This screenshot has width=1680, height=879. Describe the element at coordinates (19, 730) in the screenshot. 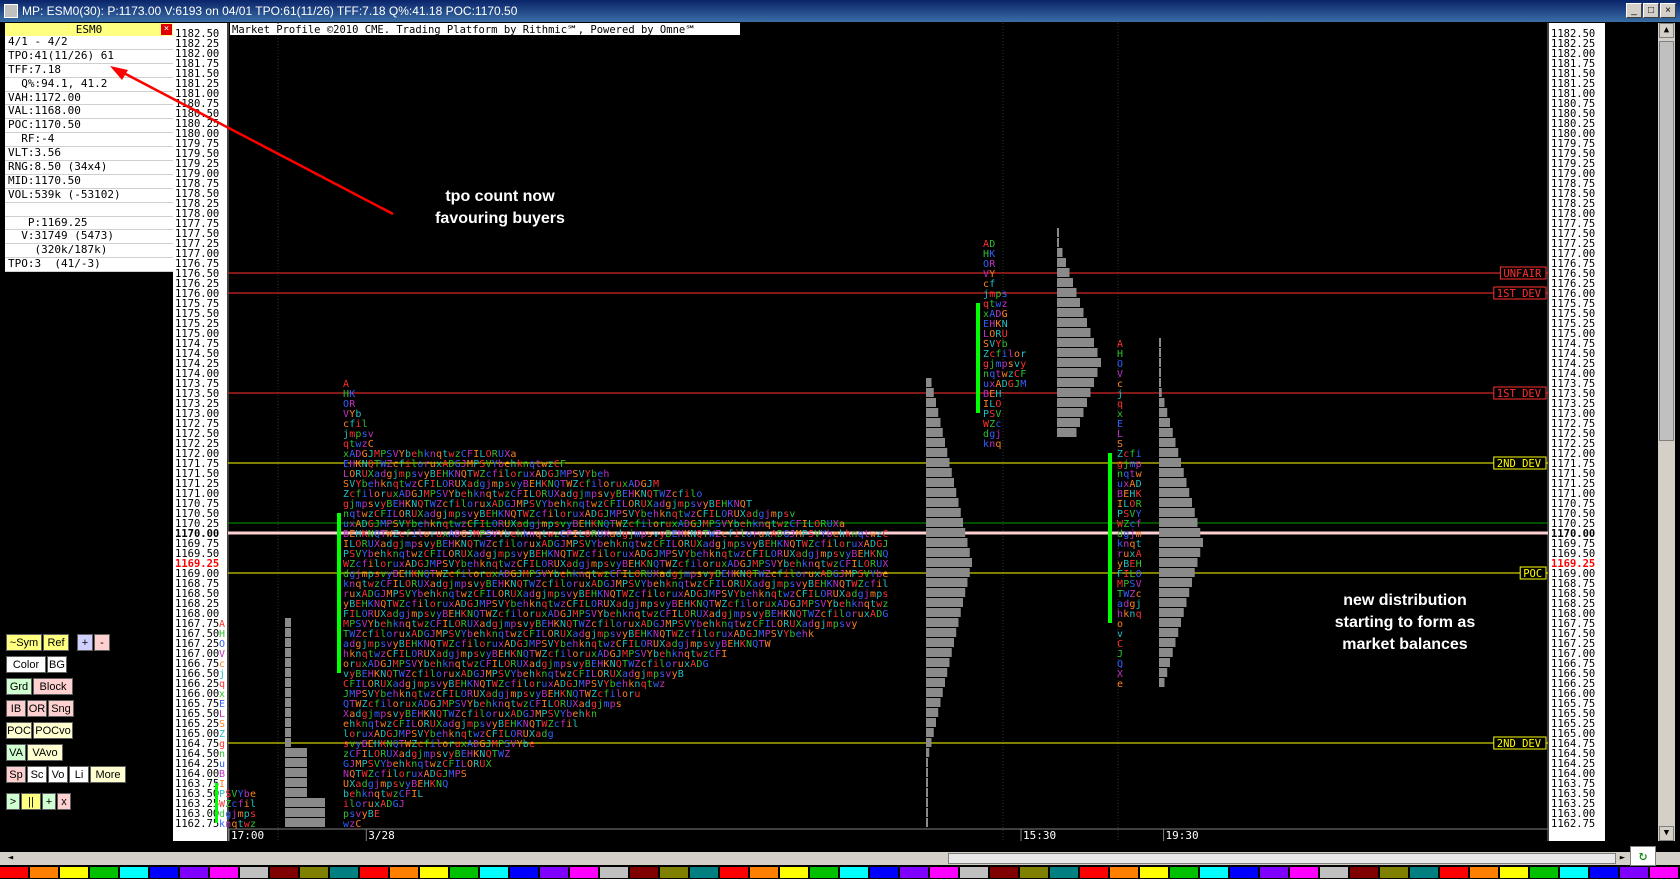

I see `toolbar-button-poc: POC` at that location.